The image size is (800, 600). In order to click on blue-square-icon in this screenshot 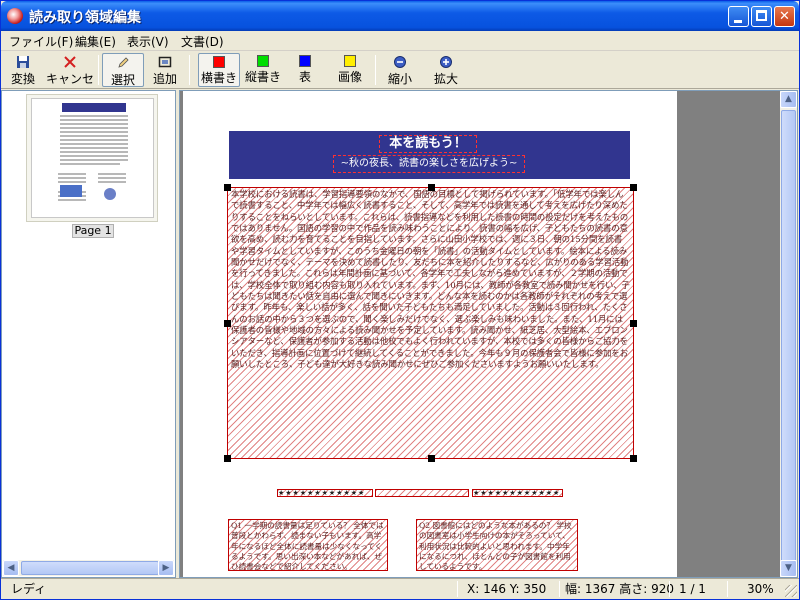, I will do `click(305, 61)`.